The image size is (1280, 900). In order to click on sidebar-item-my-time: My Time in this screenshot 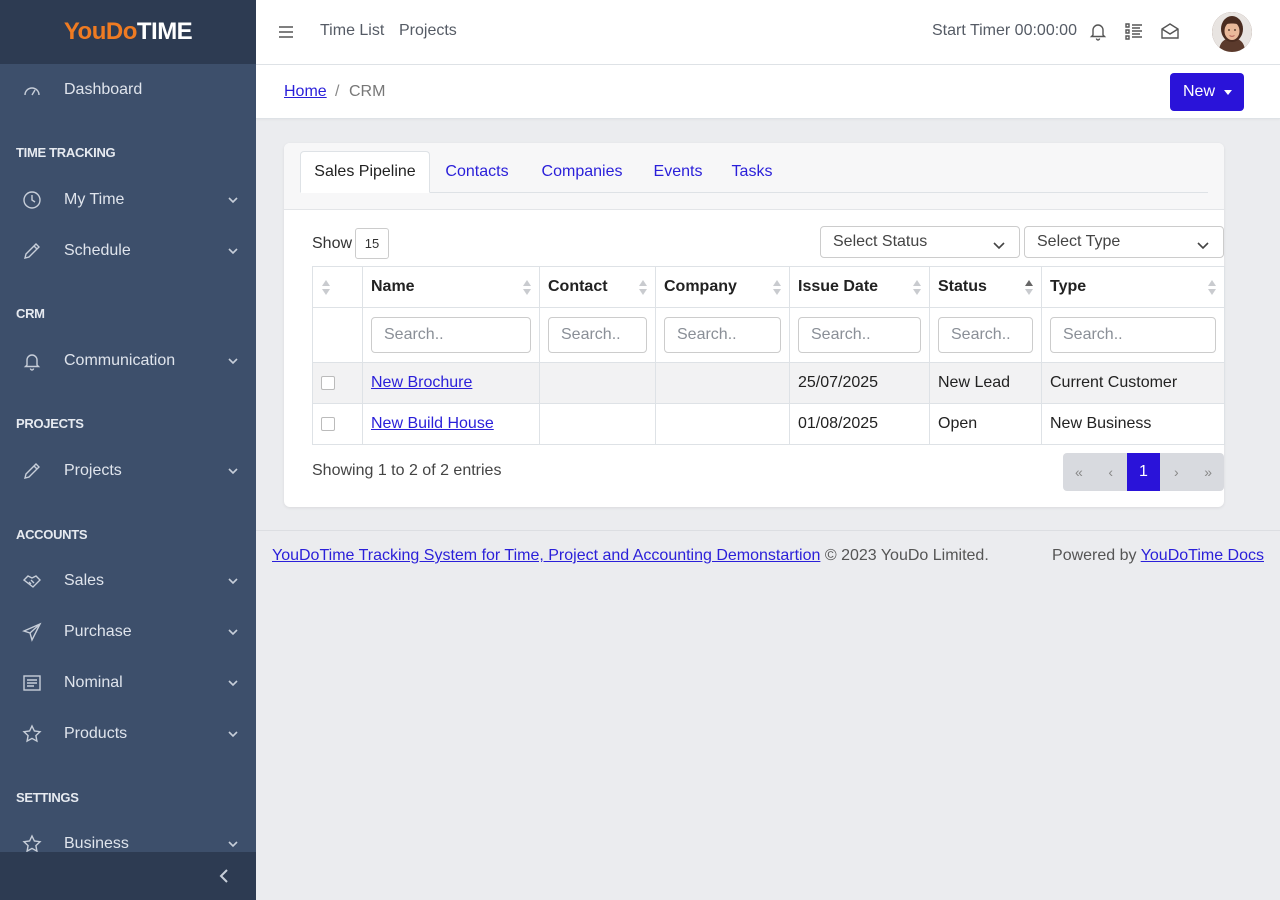, I will do `click(128, 200)`.